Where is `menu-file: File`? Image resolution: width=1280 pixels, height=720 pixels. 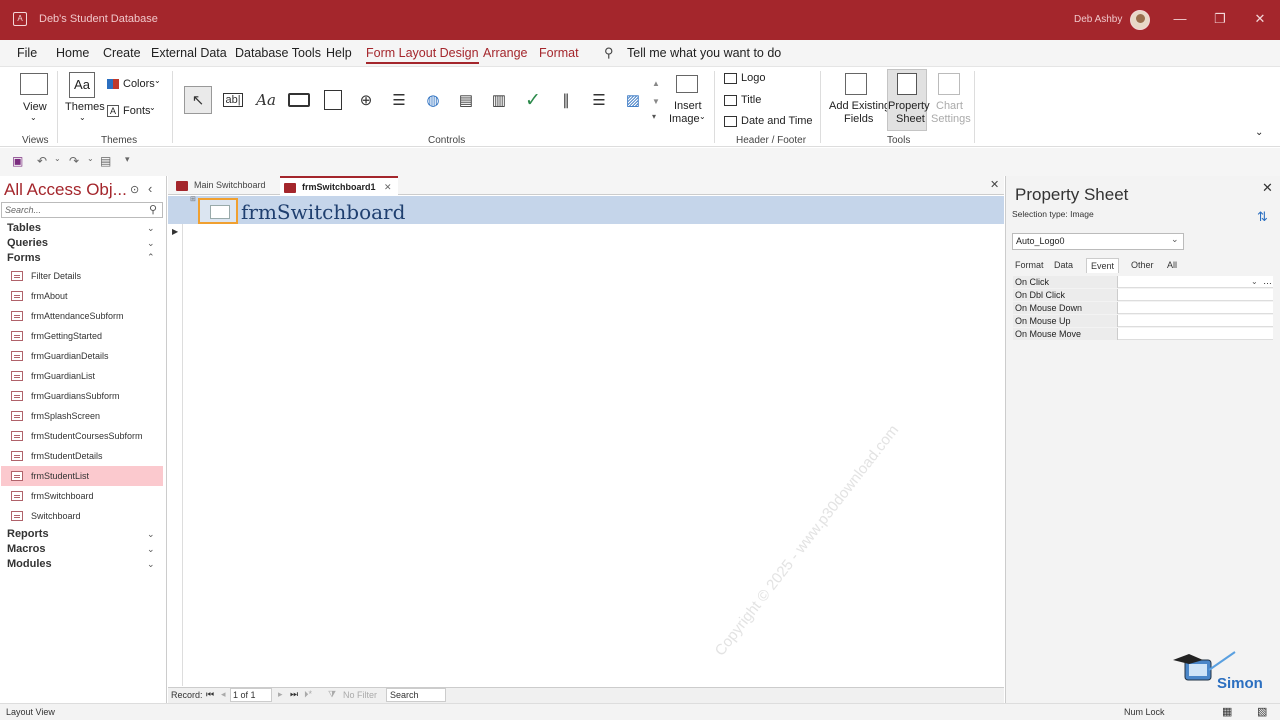 menu-file: File is located at coordinates (27, 53).